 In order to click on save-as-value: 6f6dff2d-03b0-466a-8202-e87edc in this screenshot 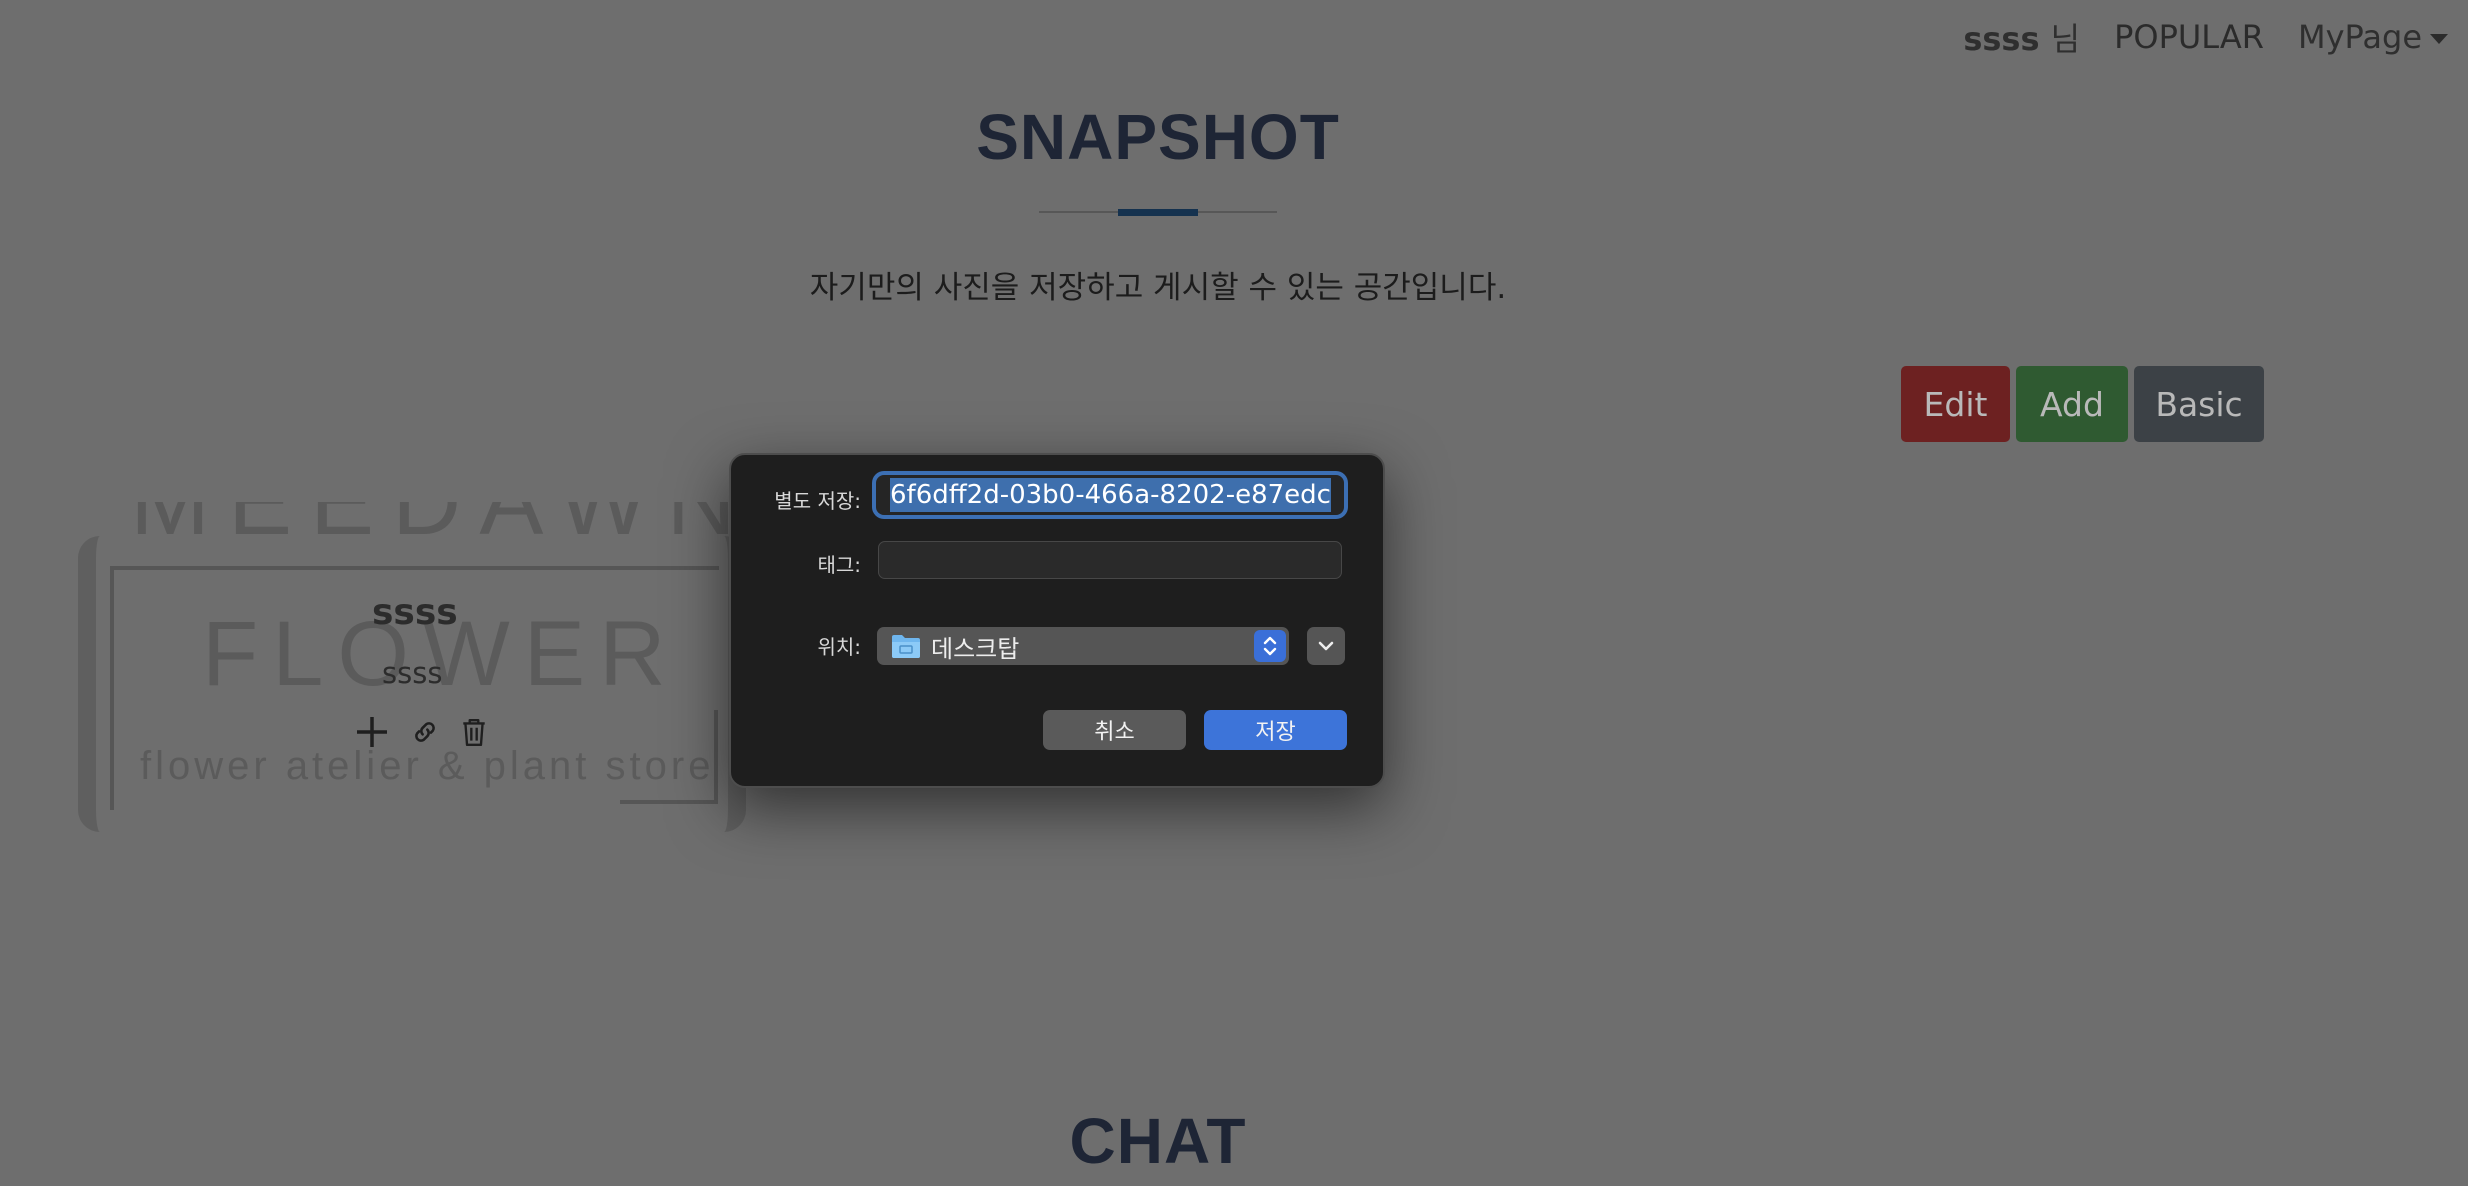, I will do `click(1110, 495)`.